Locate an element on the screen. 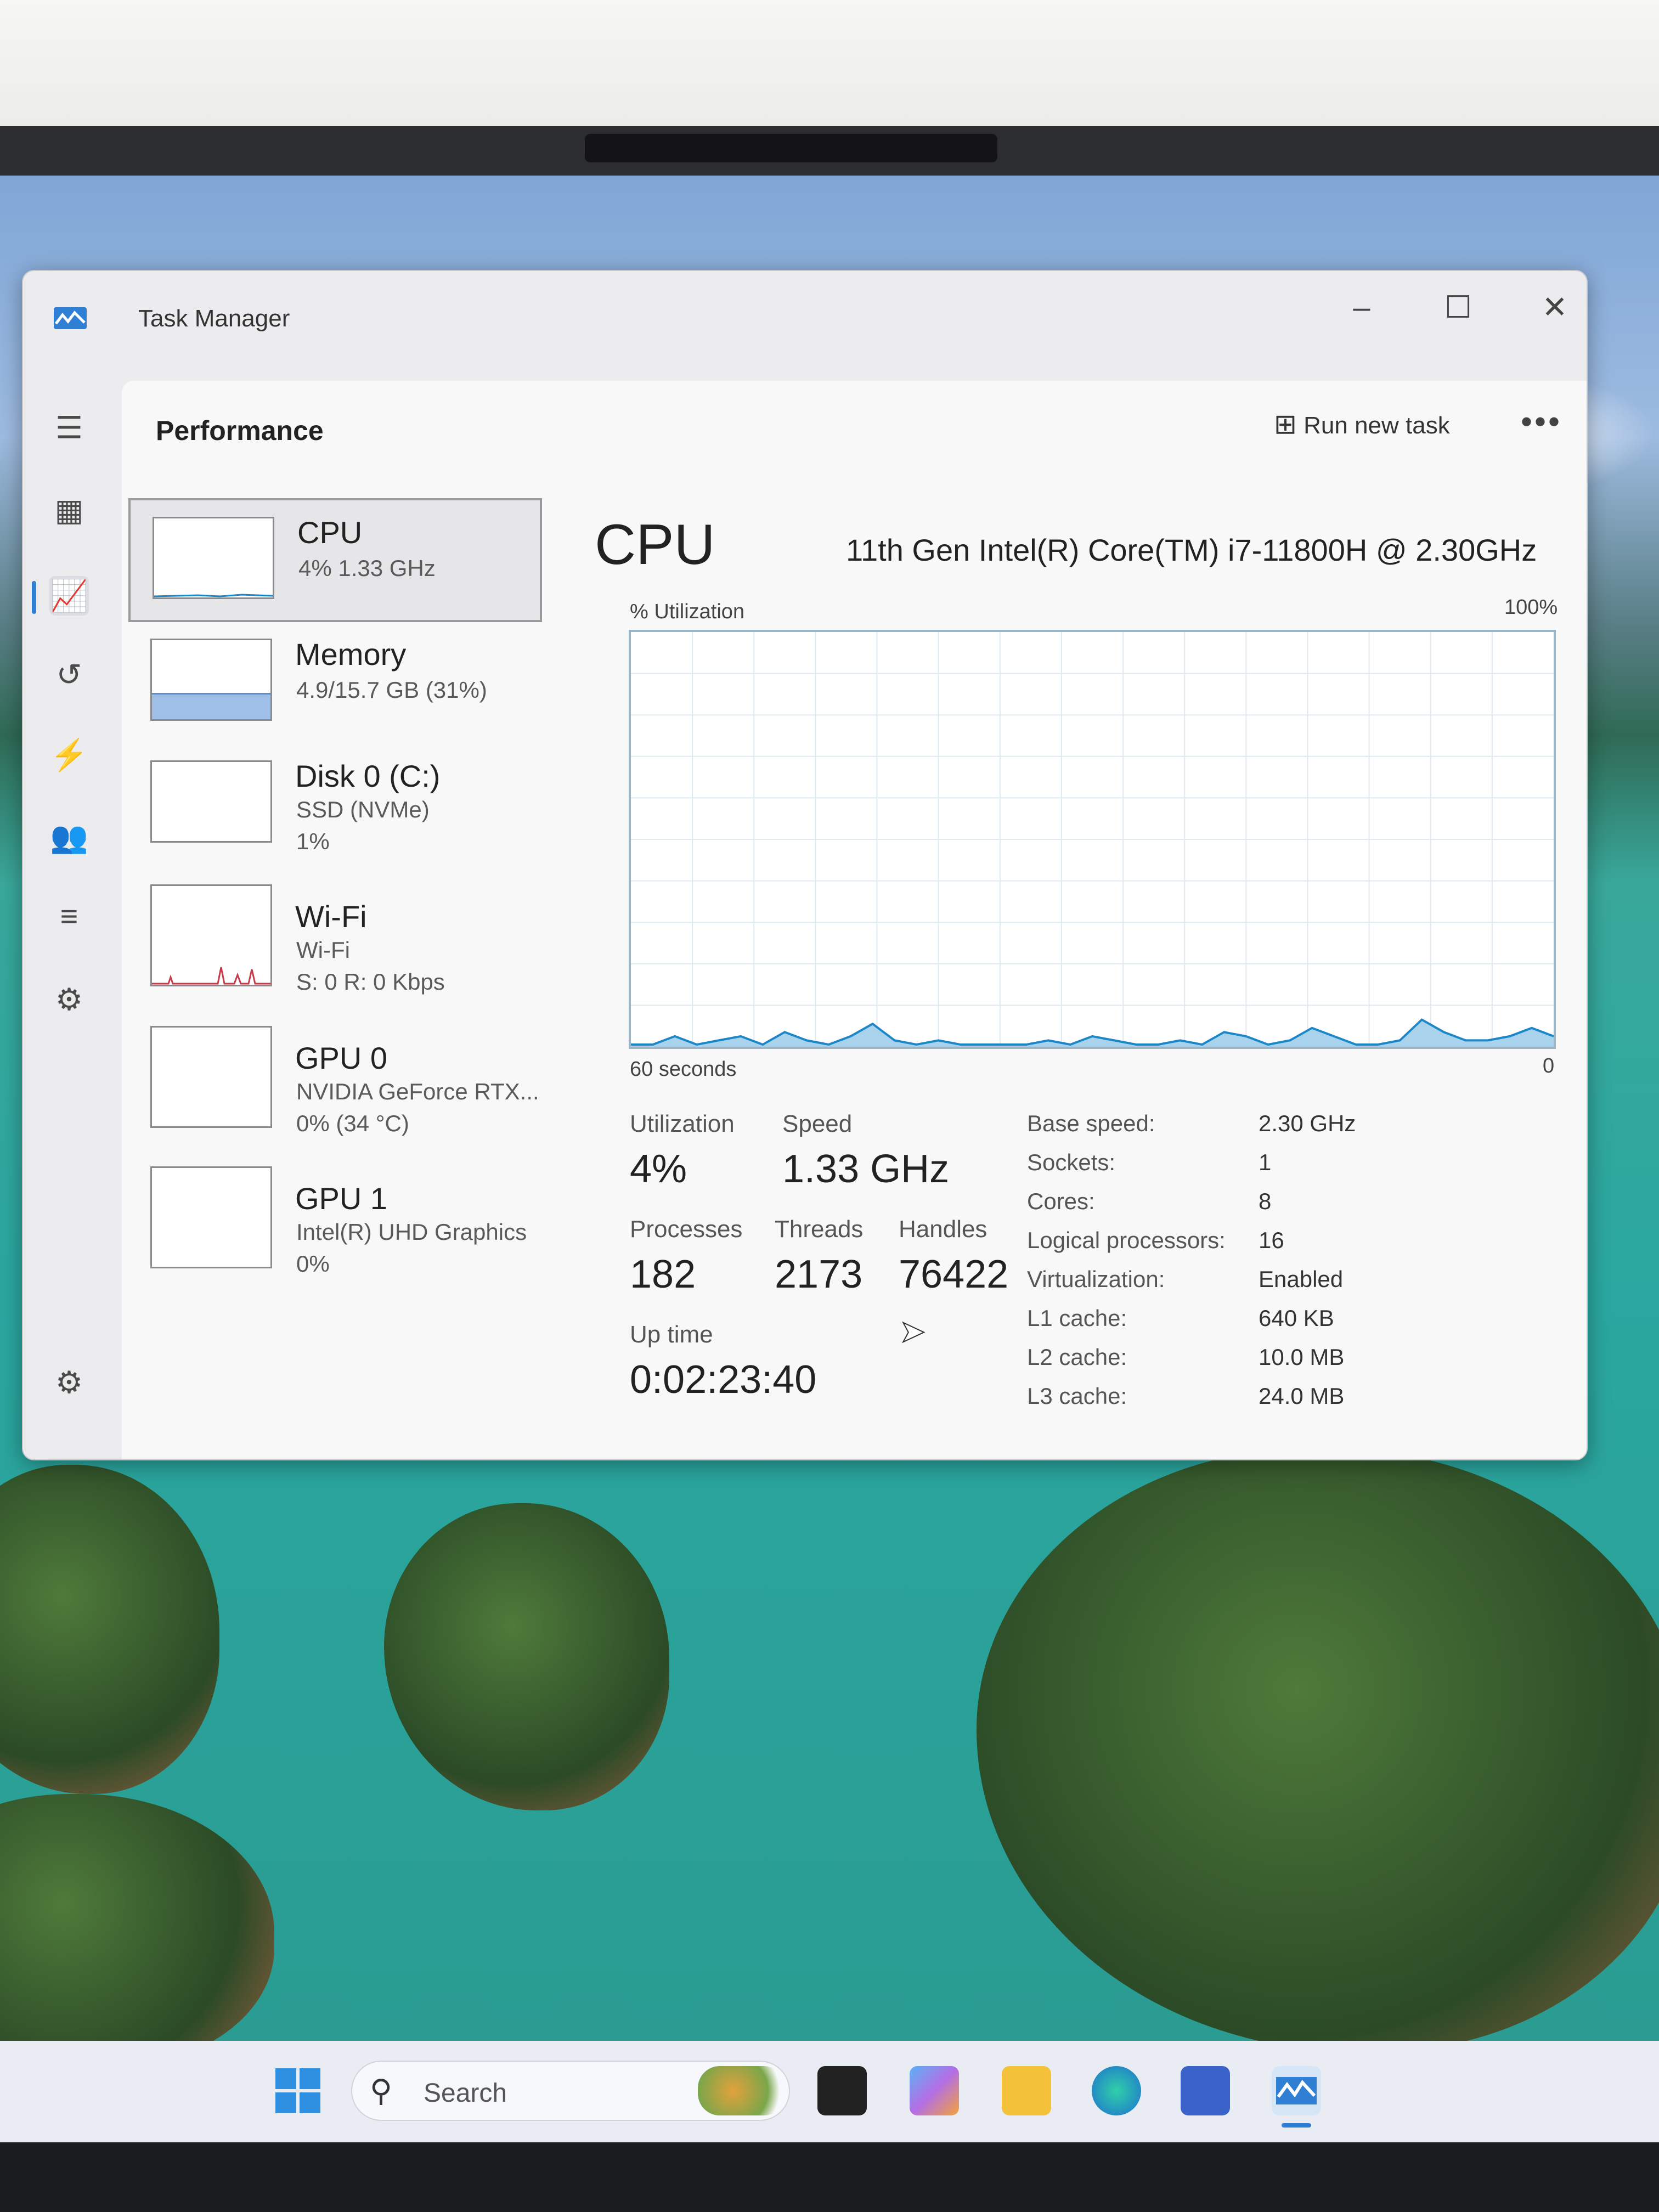 The image size is (1659, 2212). device-detail: Intel(R) UHD Graphics is located at coordinates (411, 1232).